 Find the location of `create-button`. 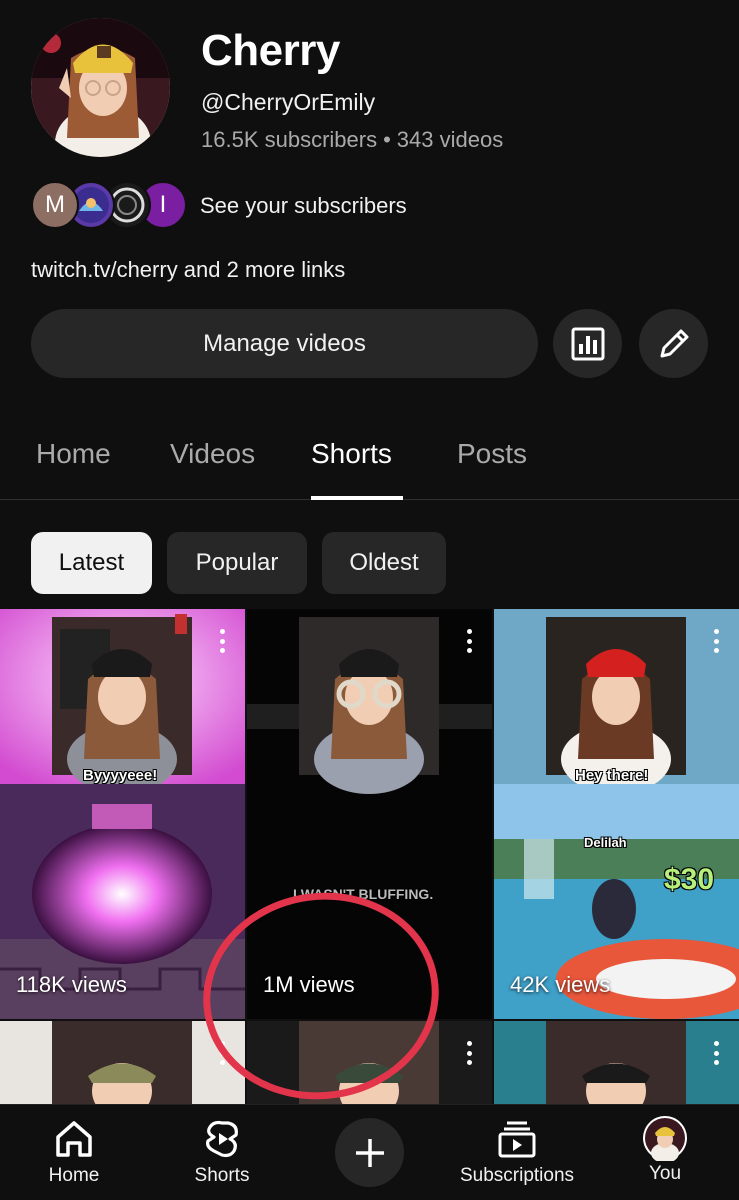

create-button is located at coordinates (369, 1152).